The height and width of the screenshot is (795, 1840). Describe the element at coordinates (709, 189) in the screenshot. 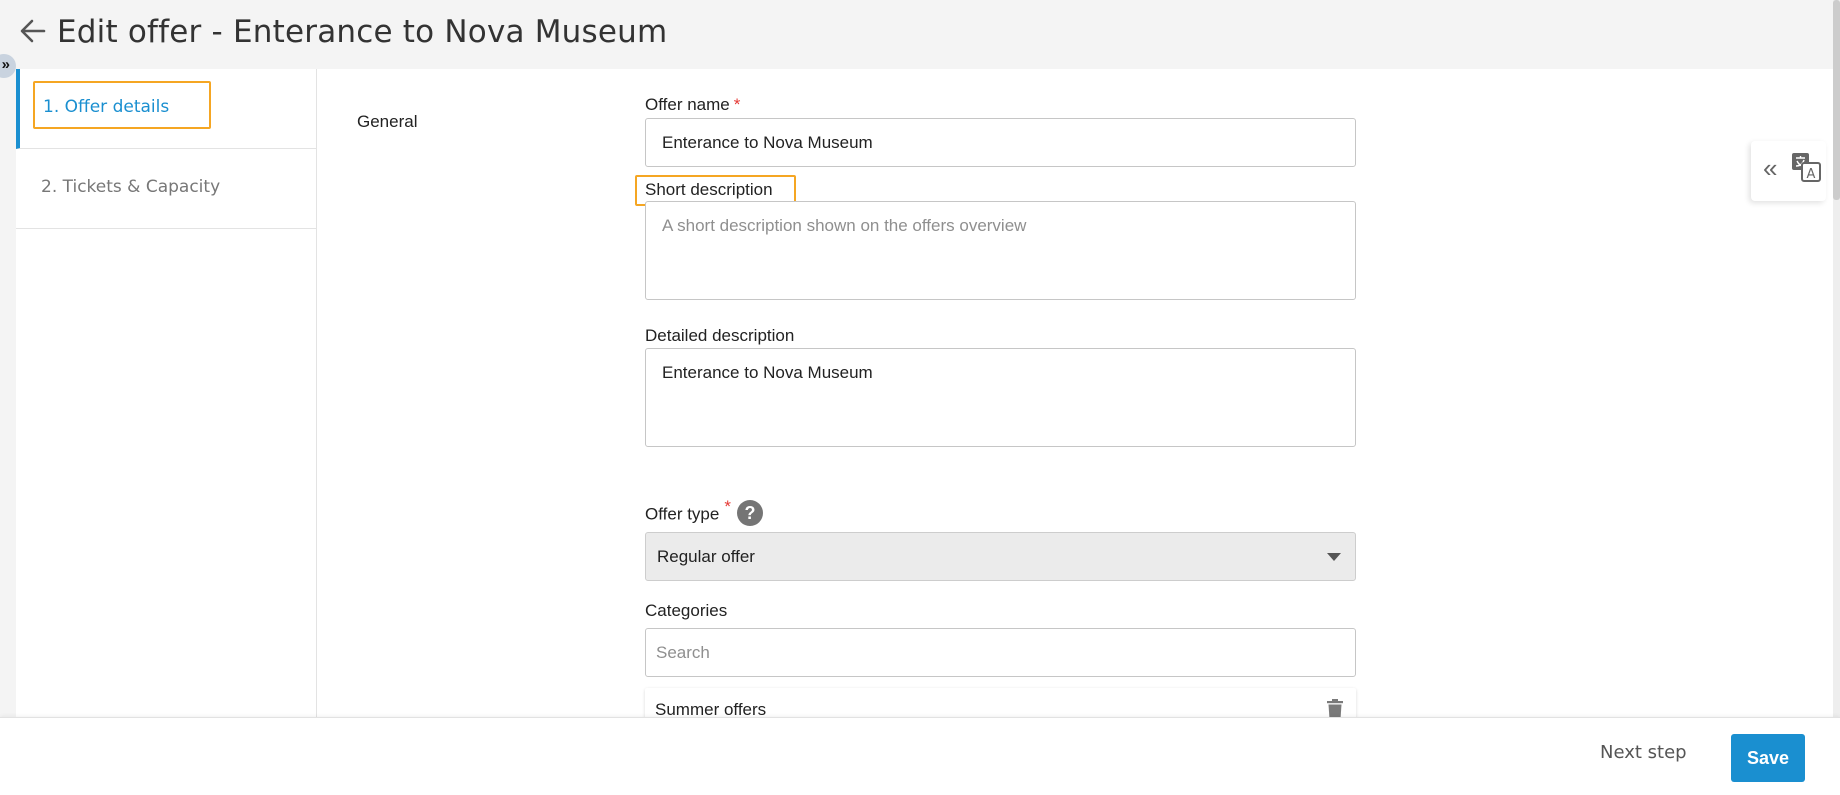

I see `short-description-label: Short description` at that location.